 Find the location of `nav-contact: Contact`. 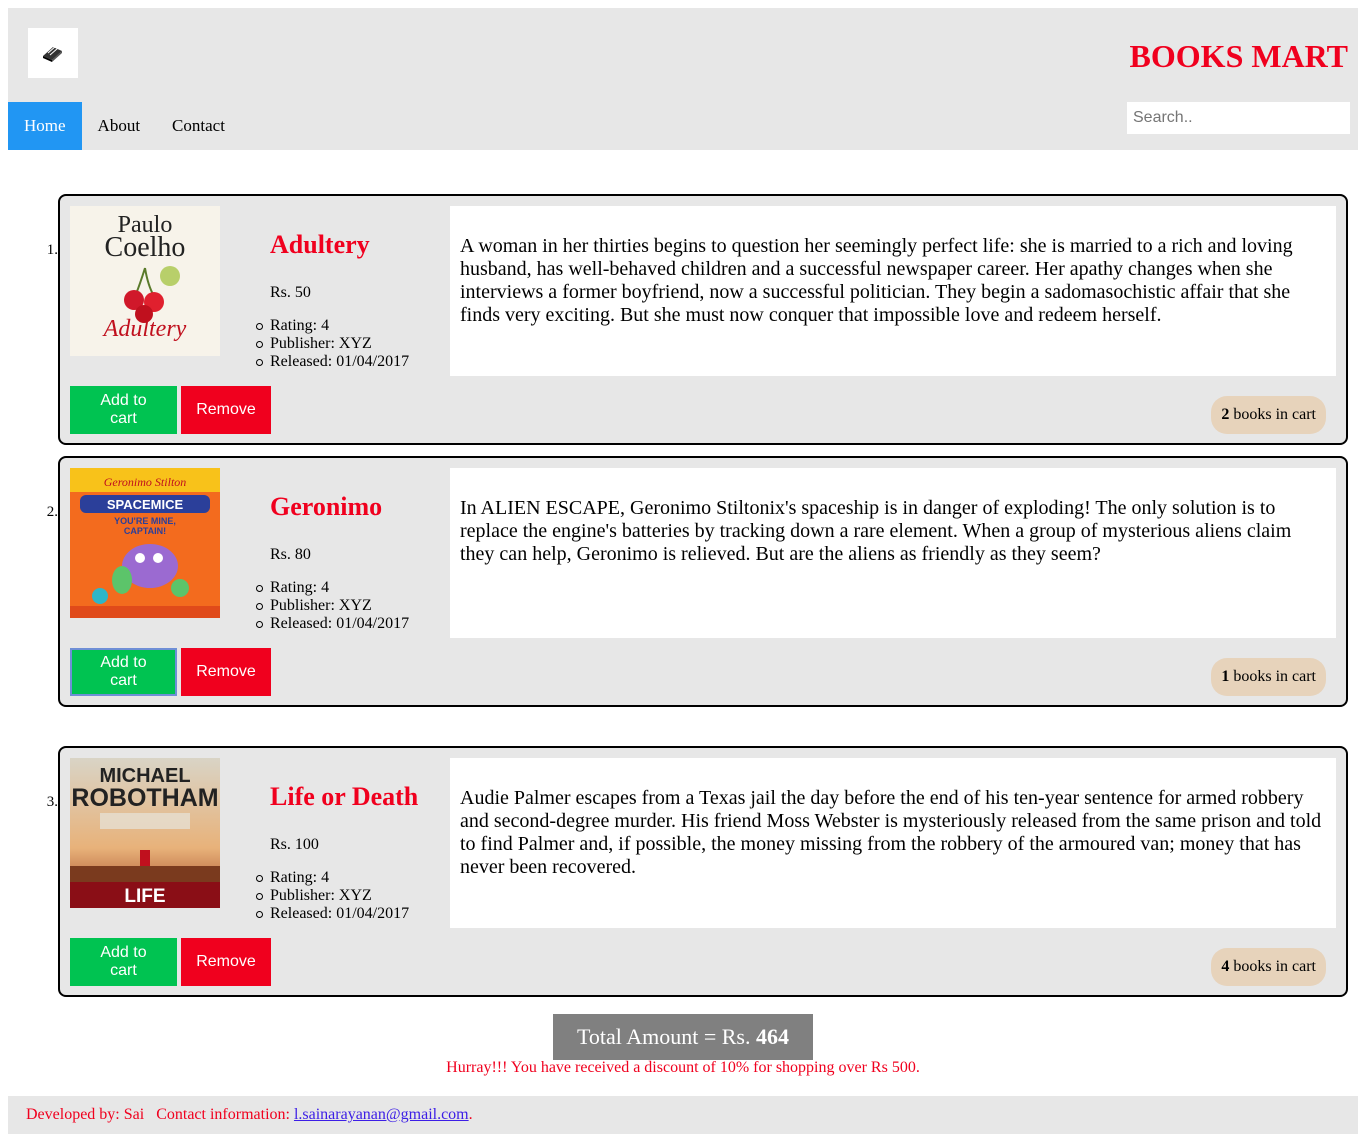

nav-contact: Contact is located at coordinates (198, 126).